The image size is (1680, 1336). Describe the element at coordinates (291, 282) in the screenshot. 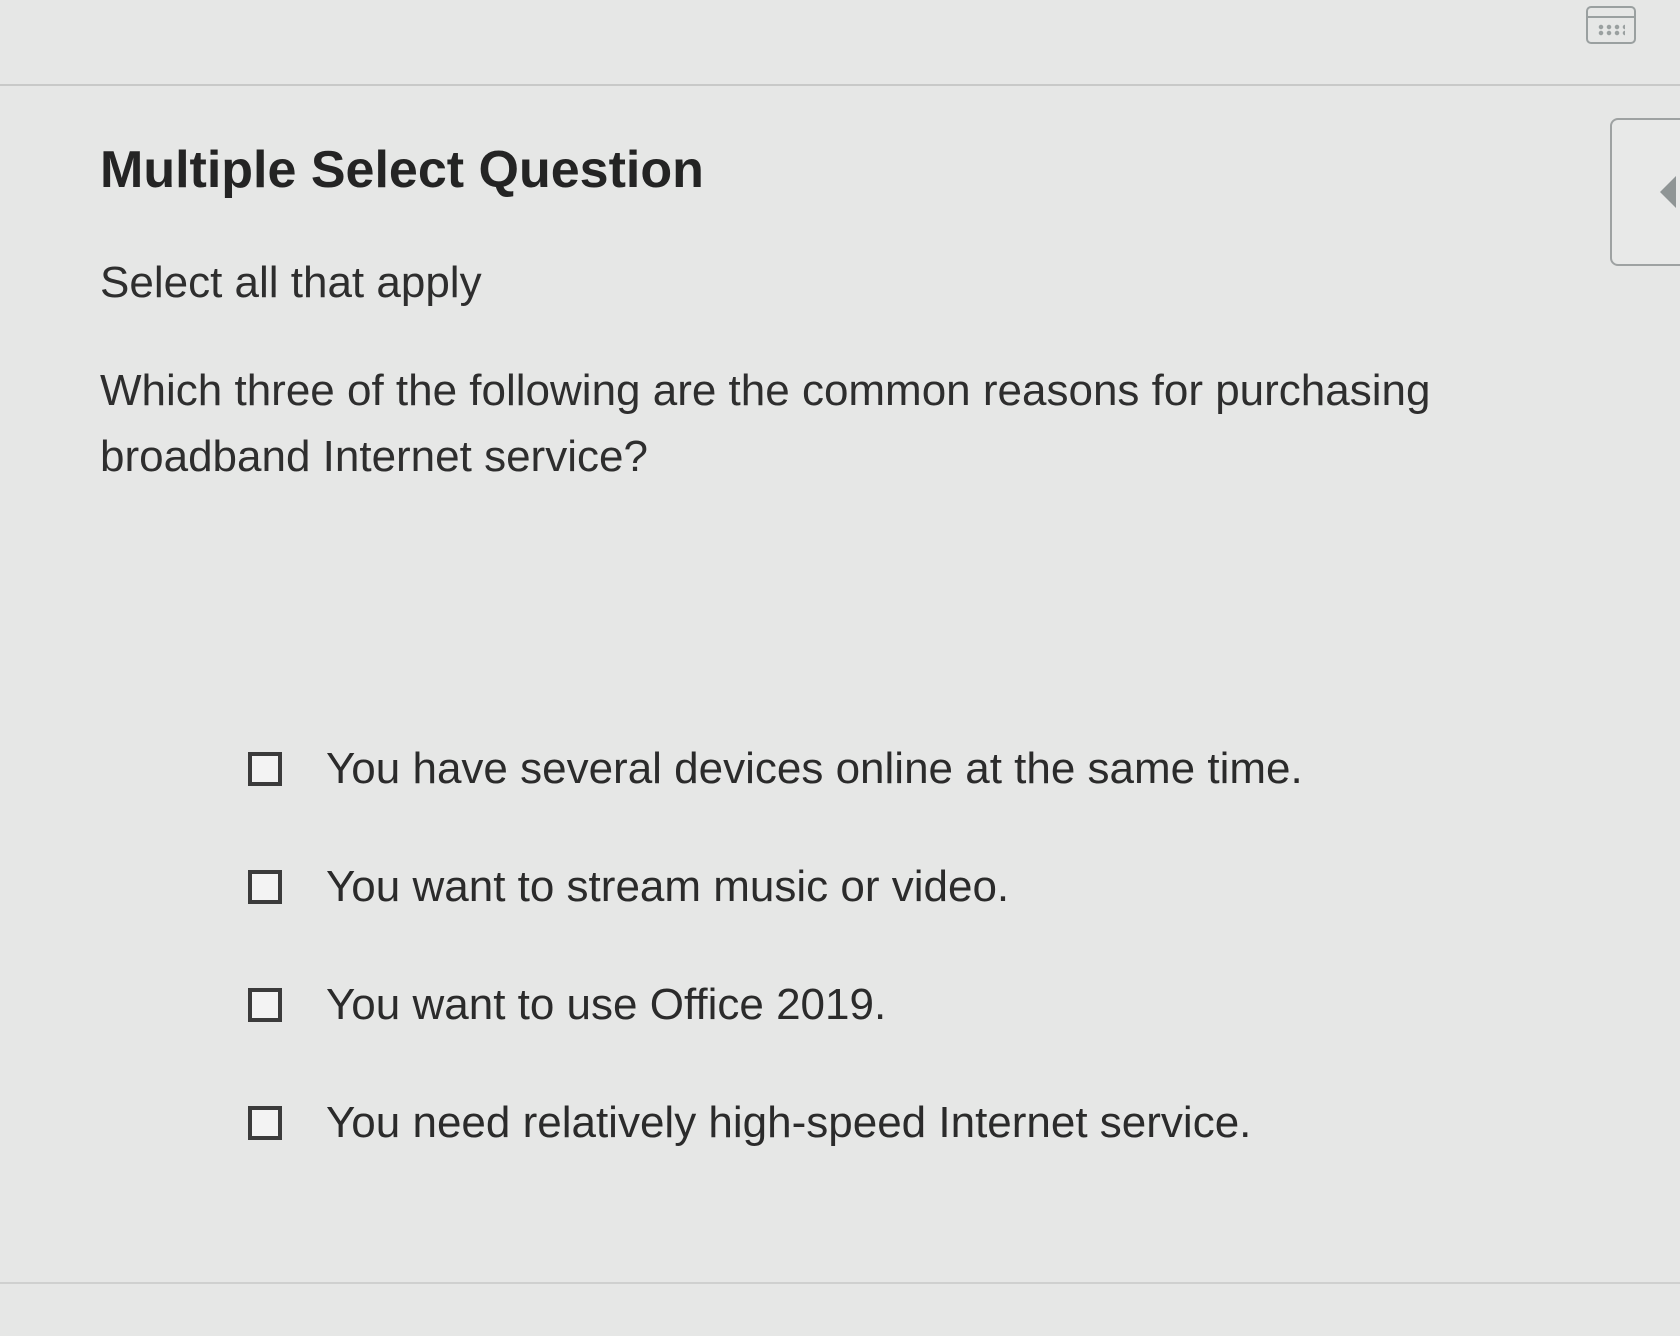

I see `instruction-text: Select all that apply` at that location.